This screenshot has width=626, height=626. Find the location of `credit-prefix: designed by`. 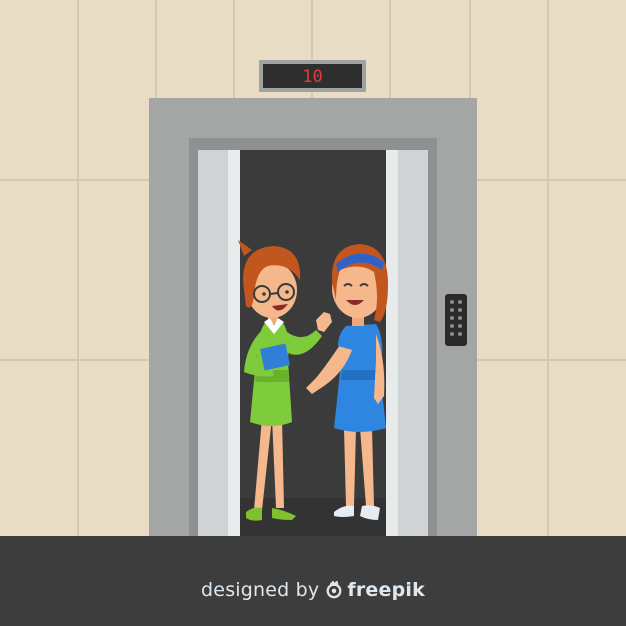

credit-prefix: designed by is located at coordinates (260, 590).